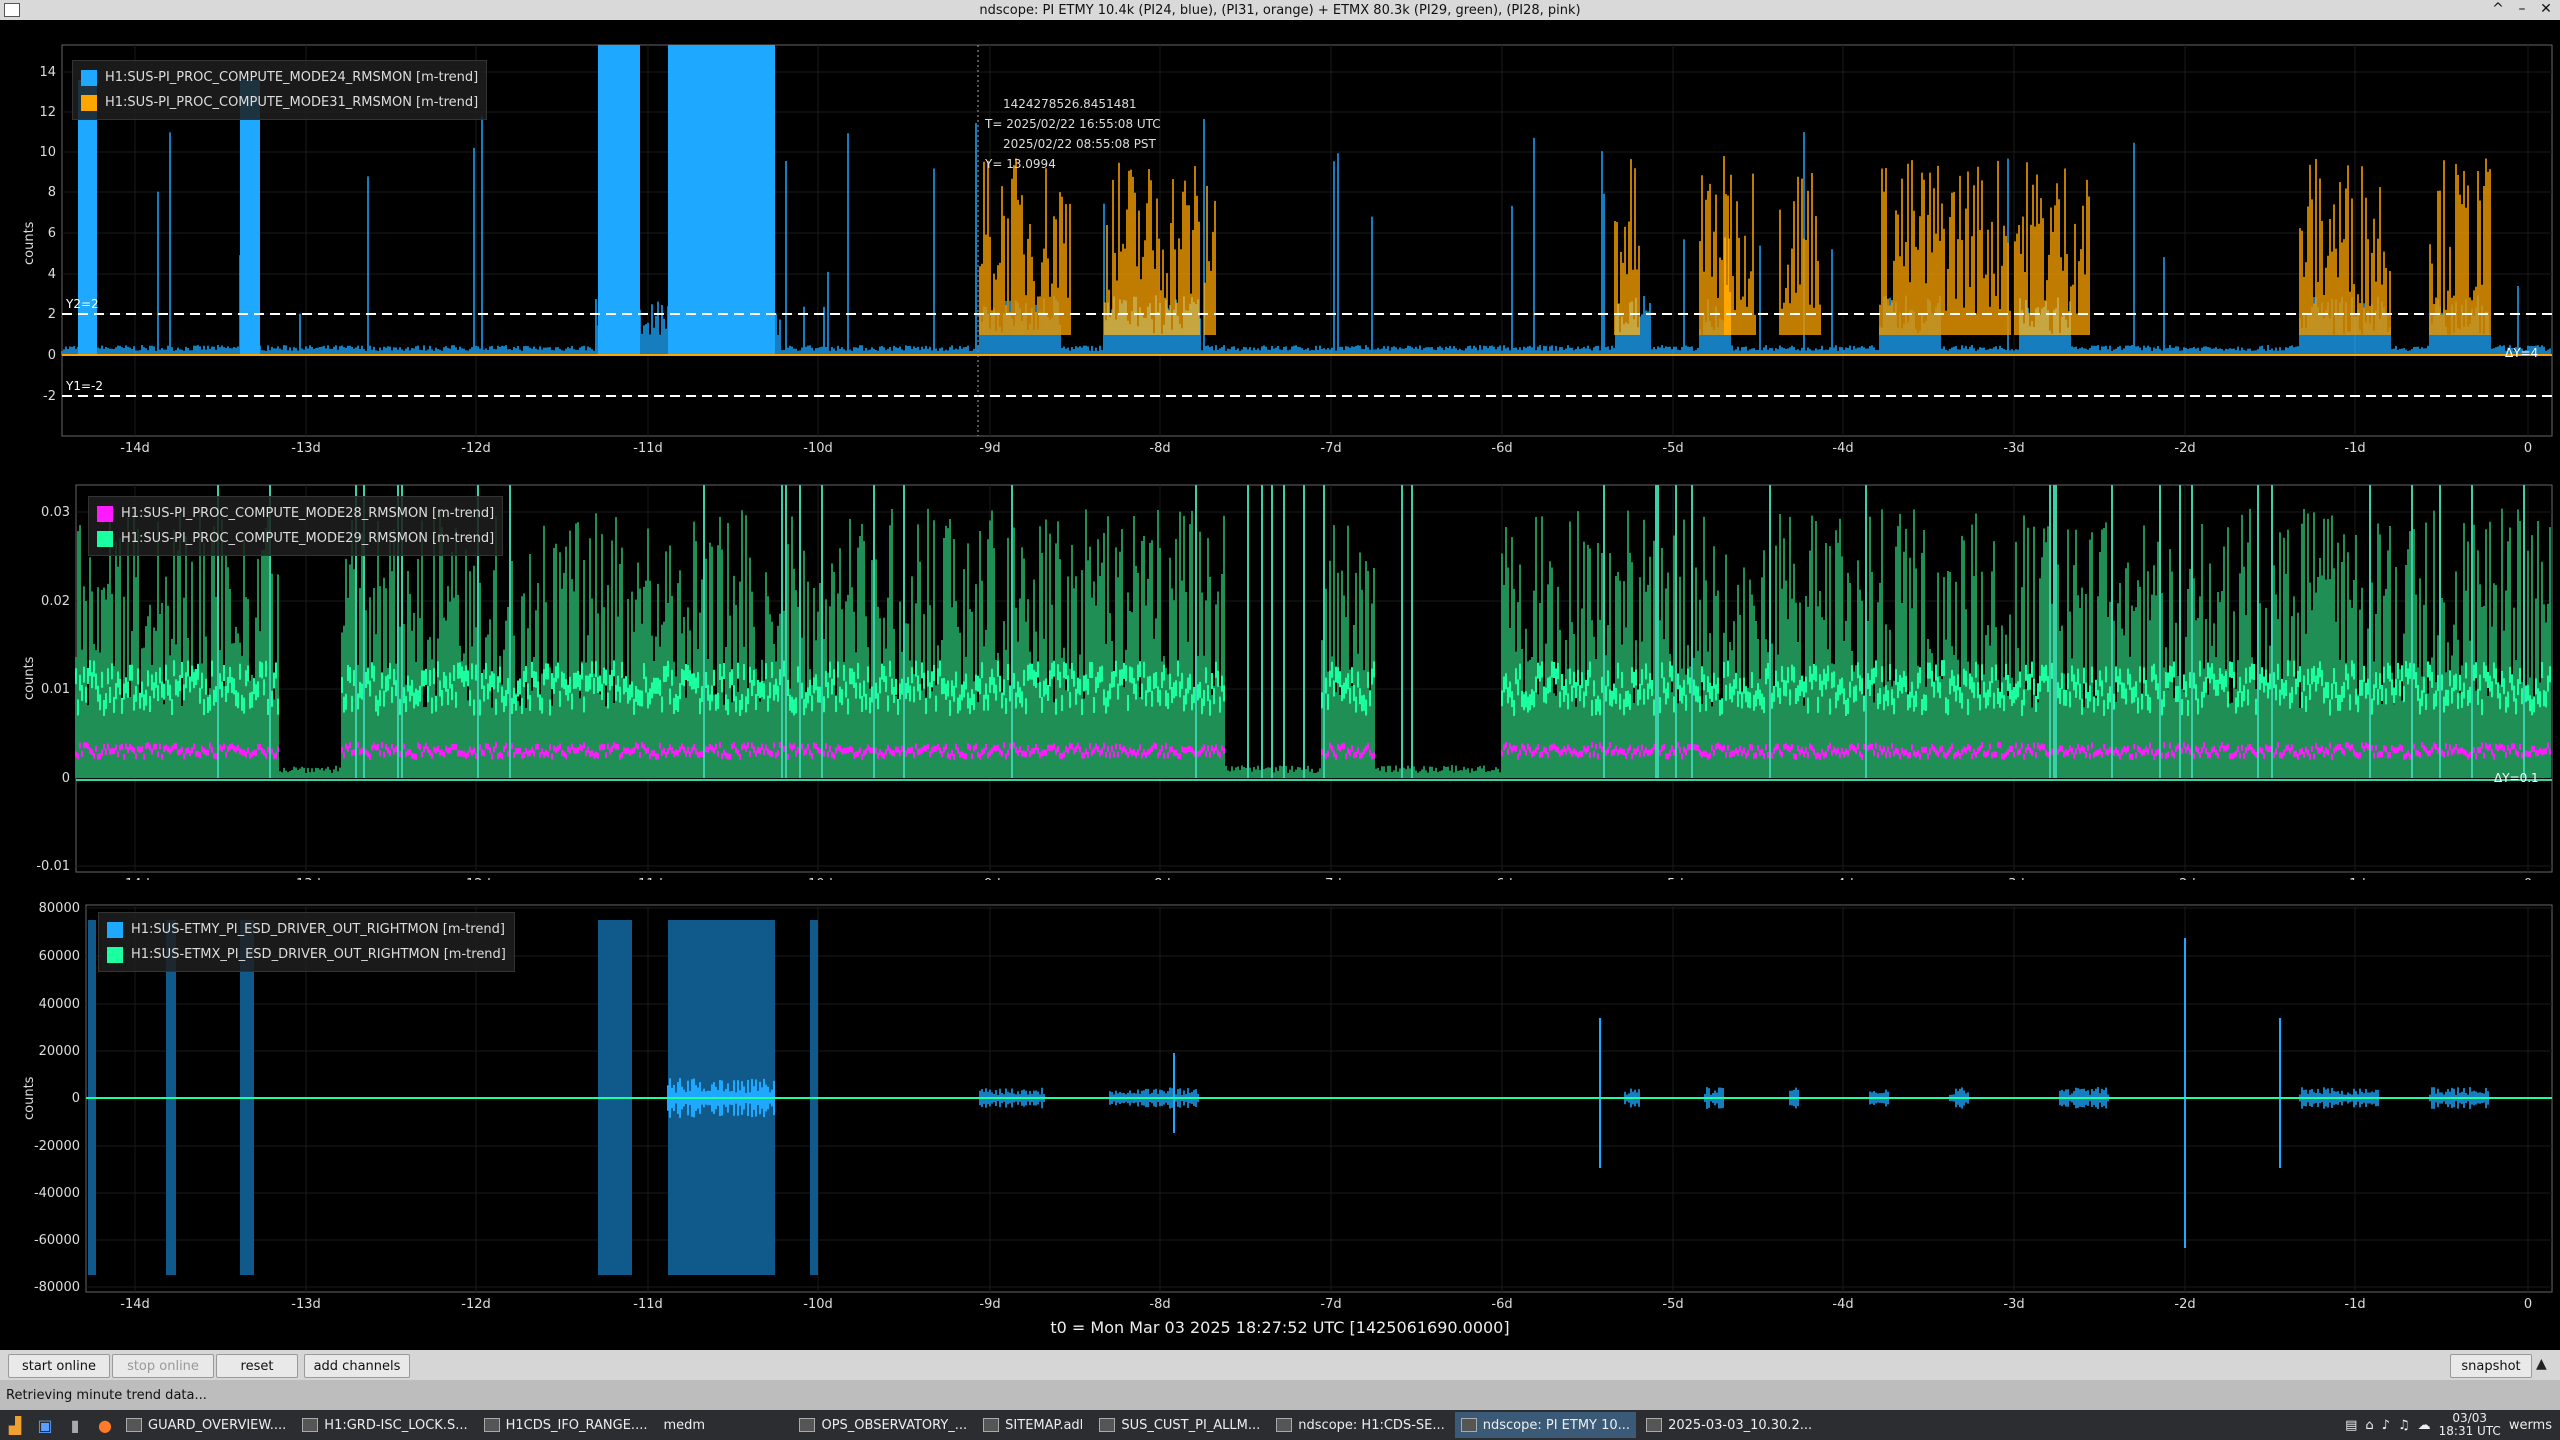 The width and height of the screenshot is (2560, 1440). Describe the element at coordinates (82, 304) in the screenshot. I see `y2-cursor-label: Y2=2` at that location.